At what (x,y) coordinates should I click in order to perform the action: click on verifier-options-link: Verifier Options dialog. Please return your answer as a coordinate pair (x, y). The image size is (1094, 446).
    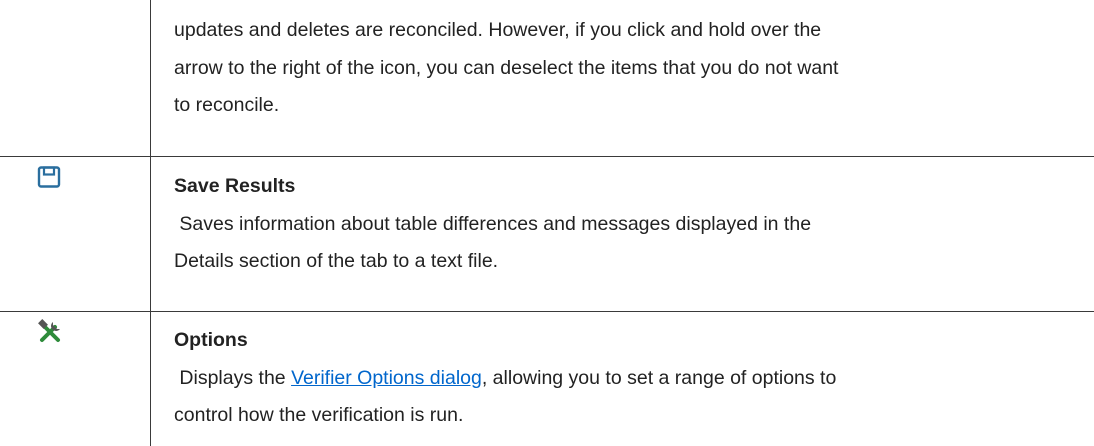
    Looking at the image, I should click on (386, 378).